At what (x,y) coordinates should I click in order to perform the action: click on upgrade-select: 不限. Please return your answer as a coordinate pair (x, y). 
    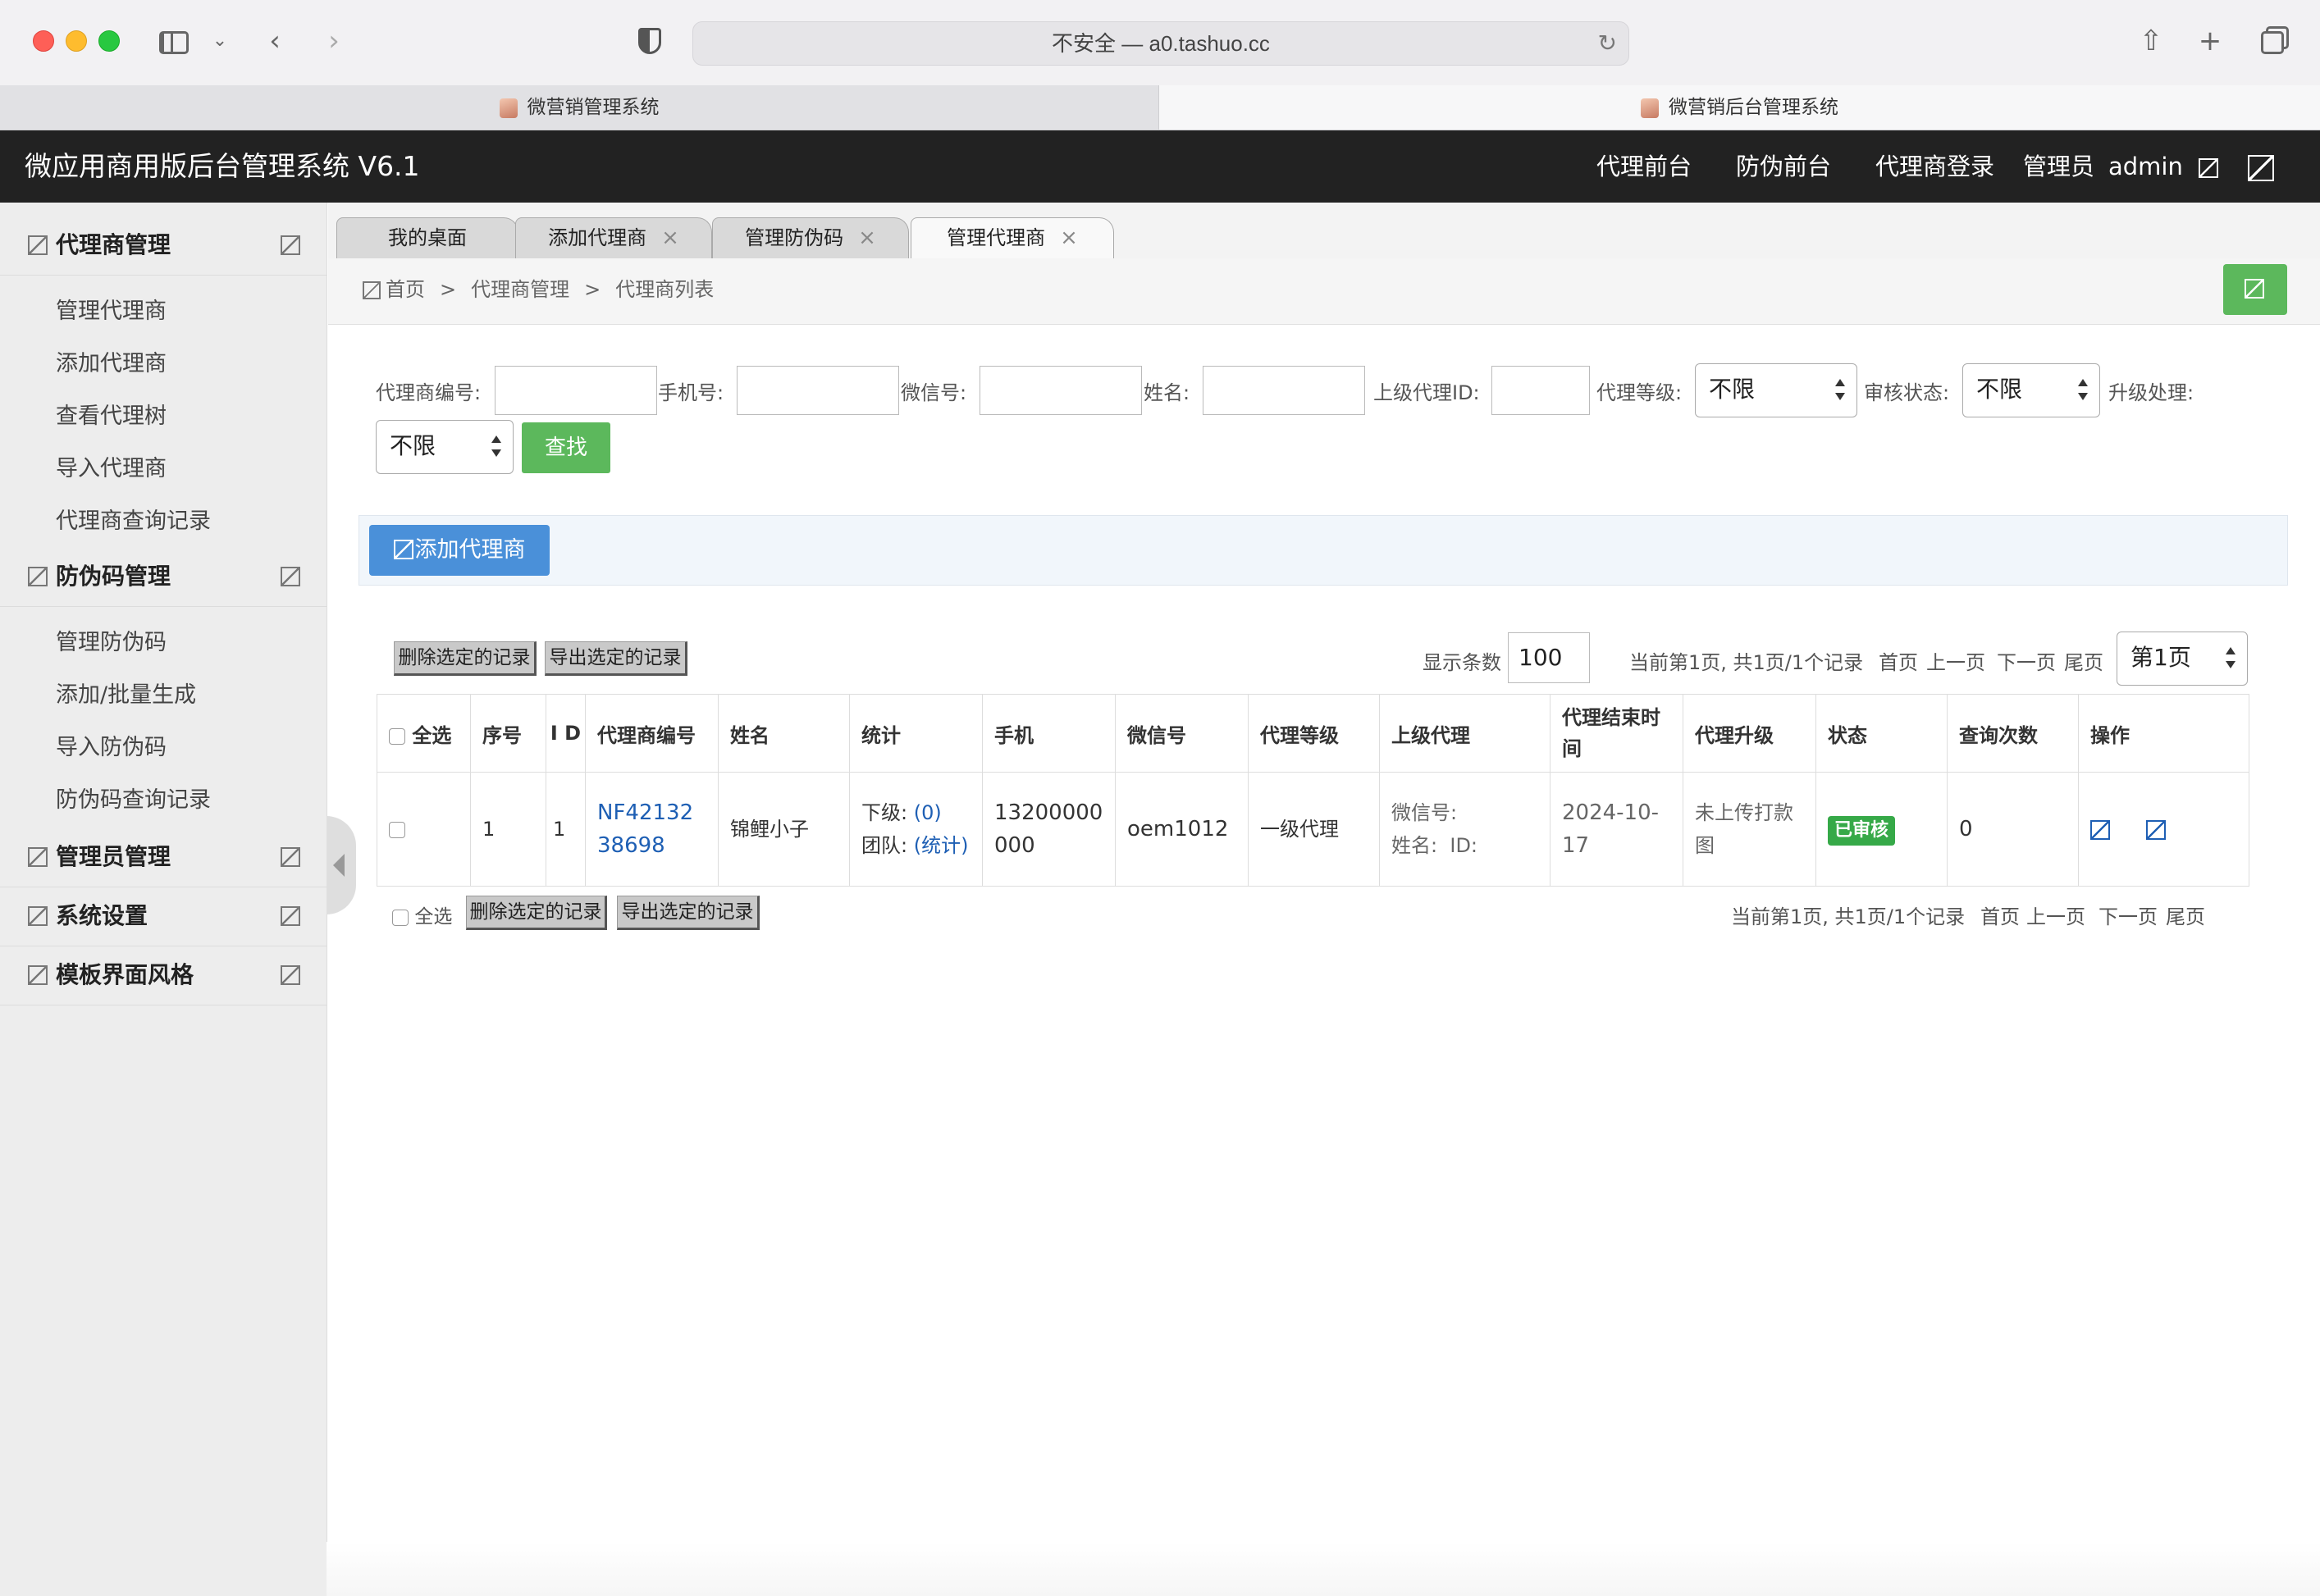
    Looking at the image, I should click on (445, 447).